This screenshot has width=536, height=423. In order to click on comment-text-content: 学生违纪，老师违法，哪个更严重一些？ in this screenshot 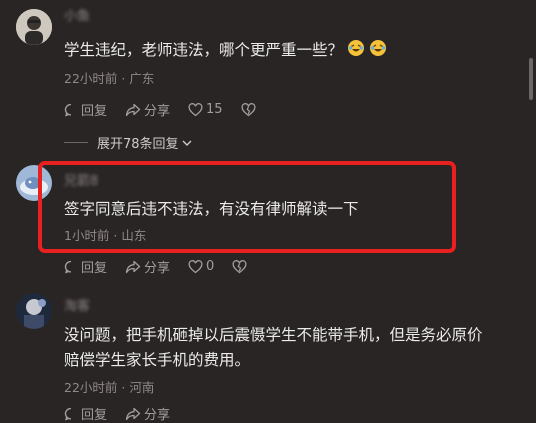, I will do `click(204, 50)`.